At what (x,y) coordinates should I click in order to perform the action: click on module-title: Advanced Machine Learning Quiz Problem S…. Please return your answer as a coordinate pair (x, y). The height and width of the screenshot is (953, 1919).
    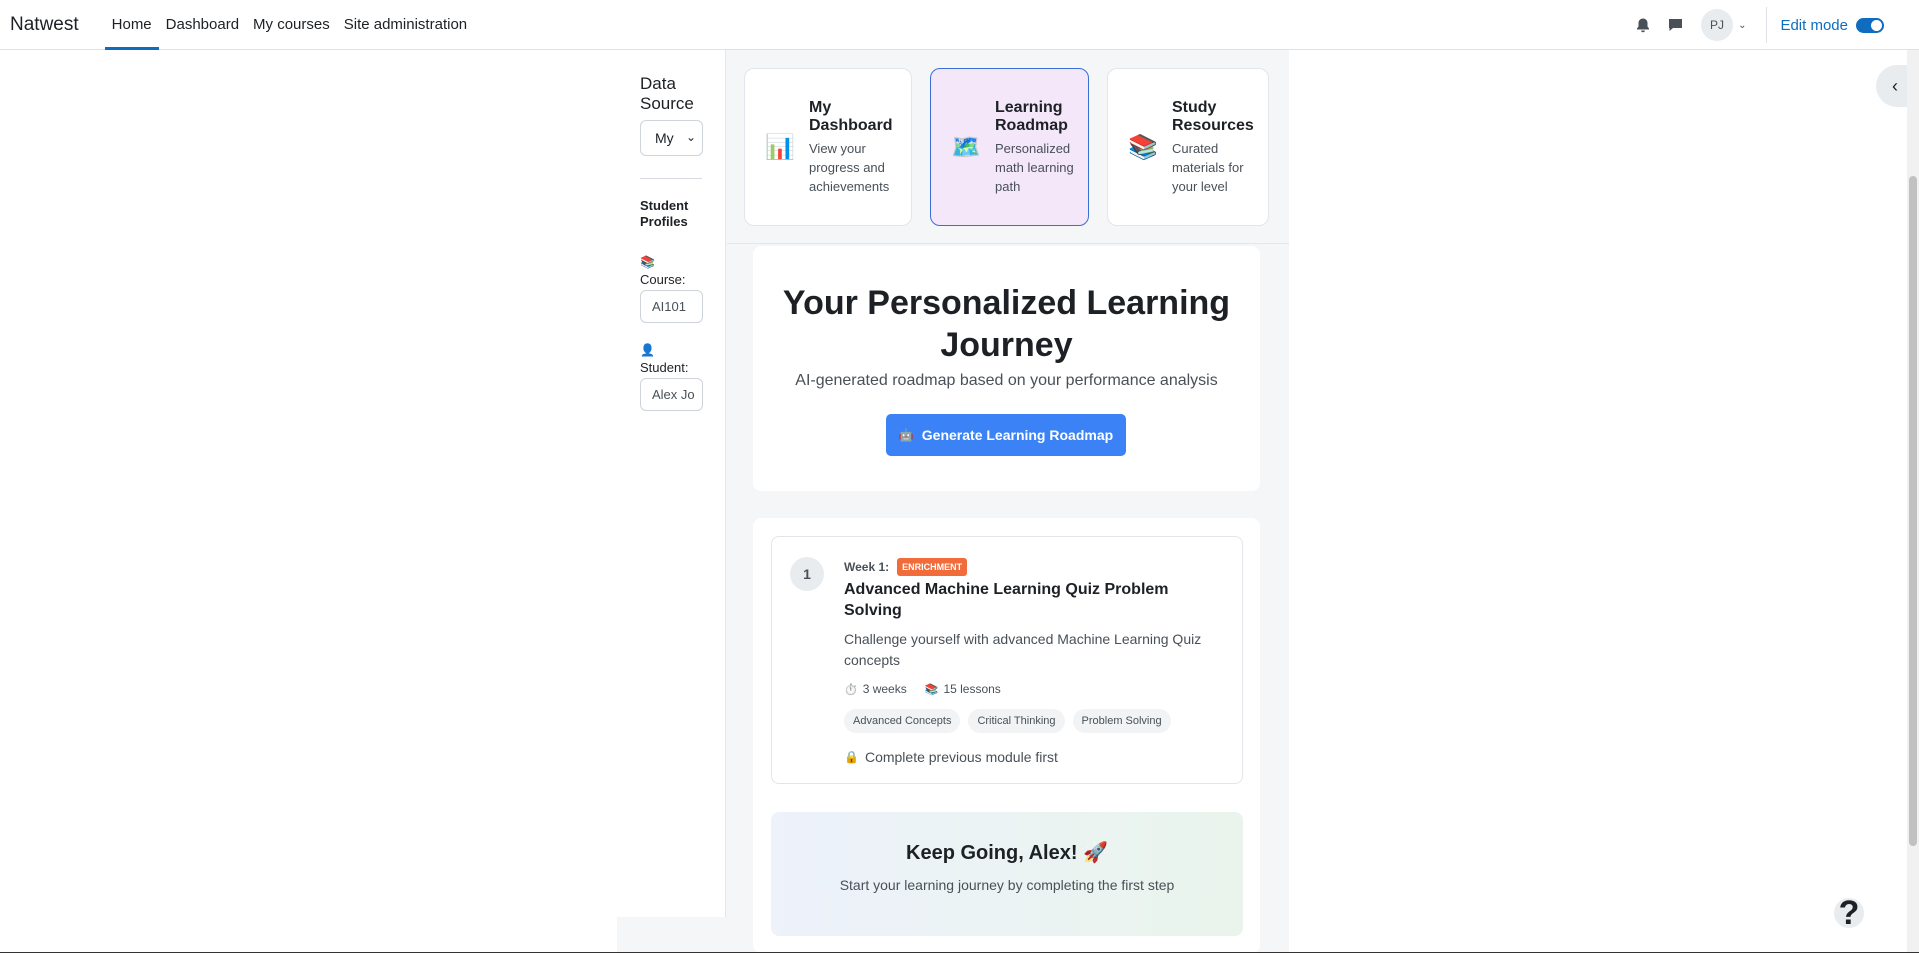
    Looking at the image, I should click on (1006, 600).